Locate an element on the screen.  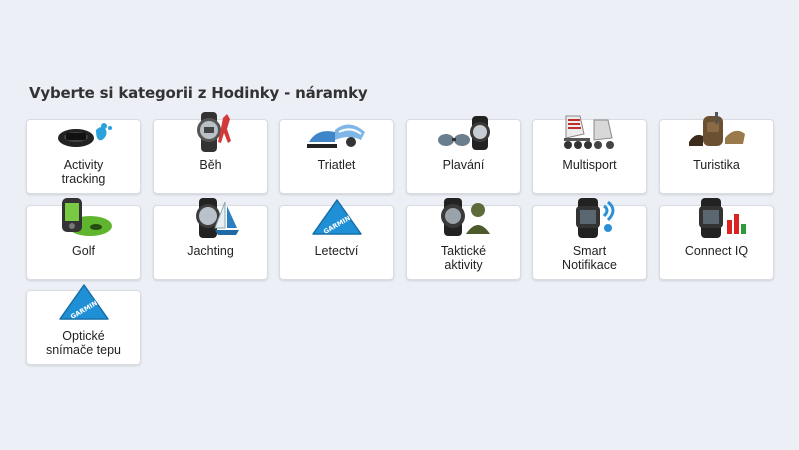
tactical-watch-icon is located at coordinates (464, 218).